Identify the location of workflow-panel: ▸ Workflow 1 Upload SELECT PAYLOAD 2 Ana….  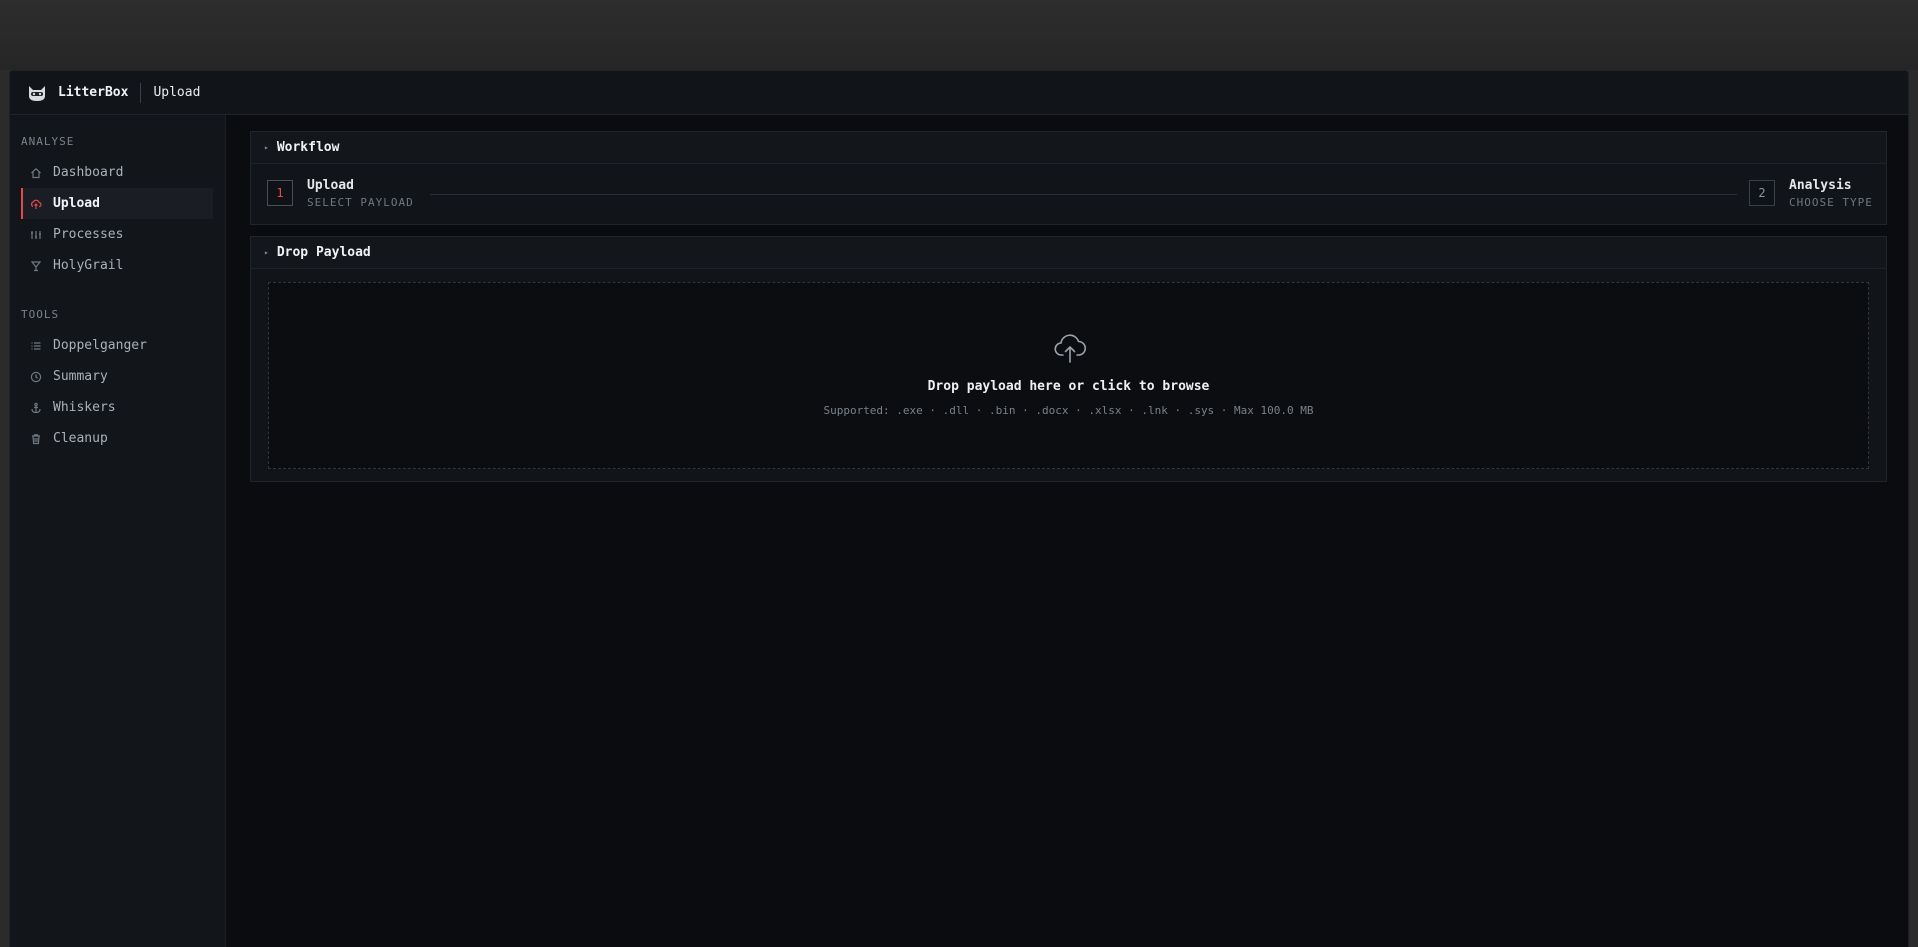
(1068, 178).